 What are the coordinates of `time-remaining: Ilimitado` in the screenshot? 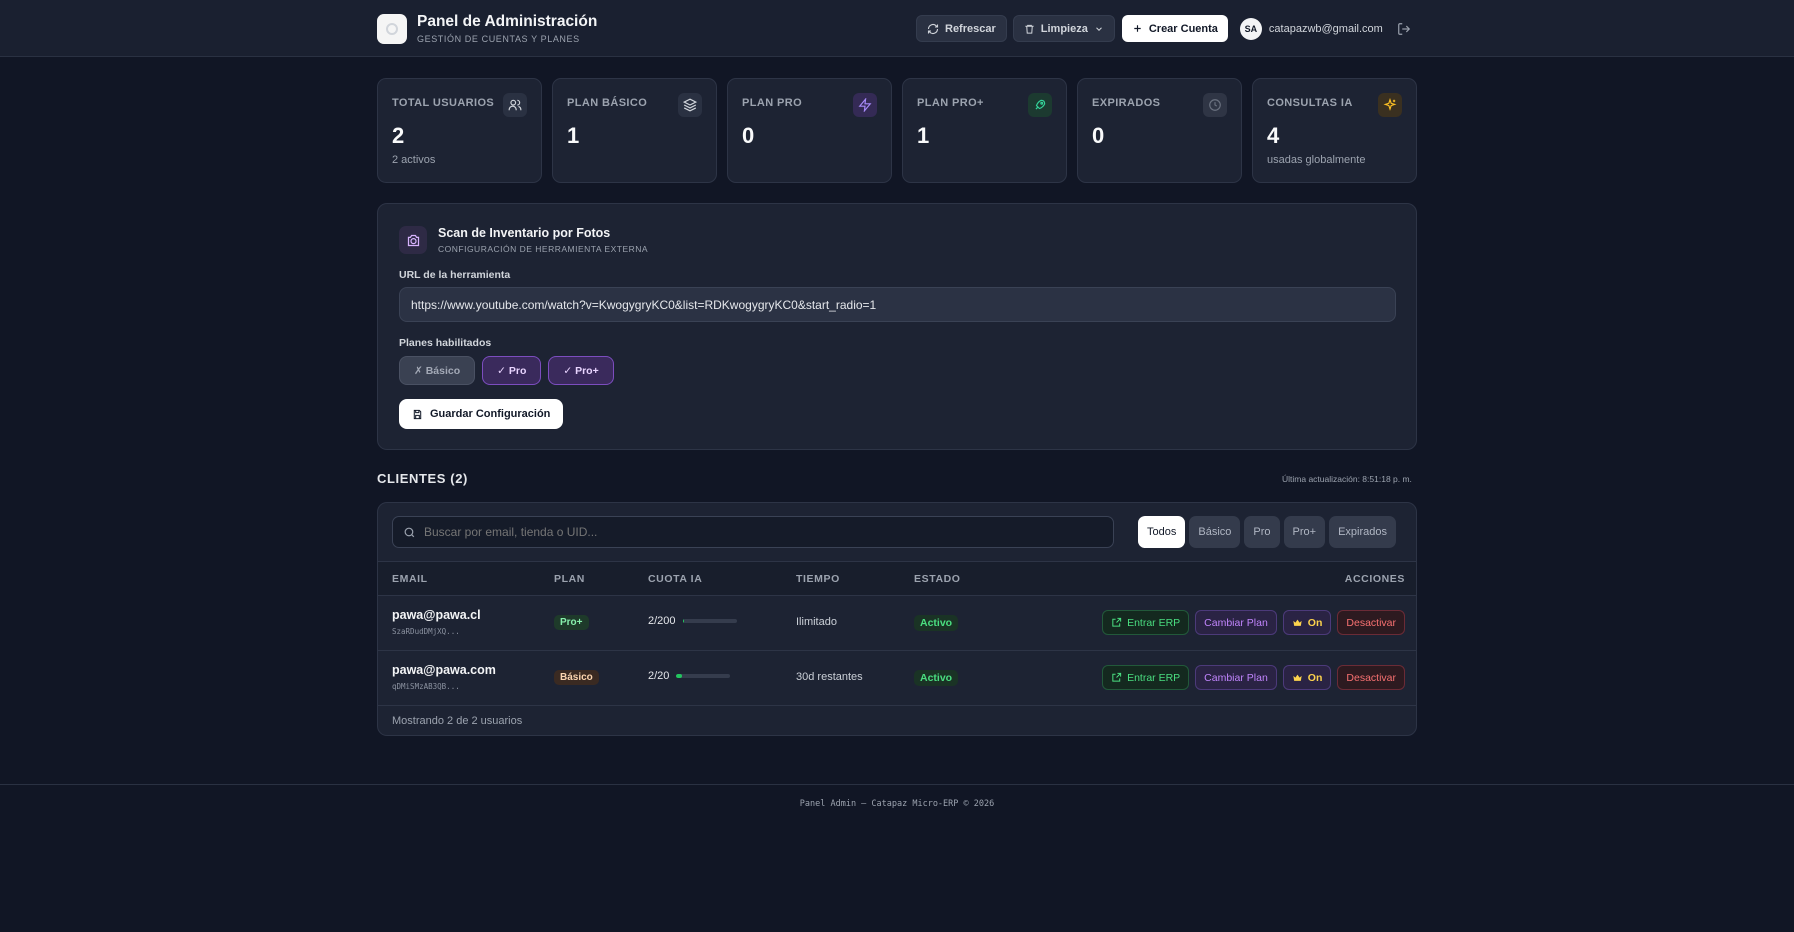 It's located at (816, 622).